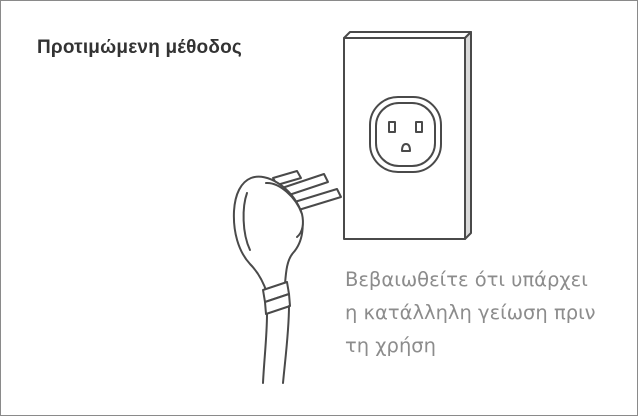 The width and height of the screenshot is (638, 416). I want to click on caption-line: Βεβαιωθείτε ότι υπάρχει, so click(466, 279).